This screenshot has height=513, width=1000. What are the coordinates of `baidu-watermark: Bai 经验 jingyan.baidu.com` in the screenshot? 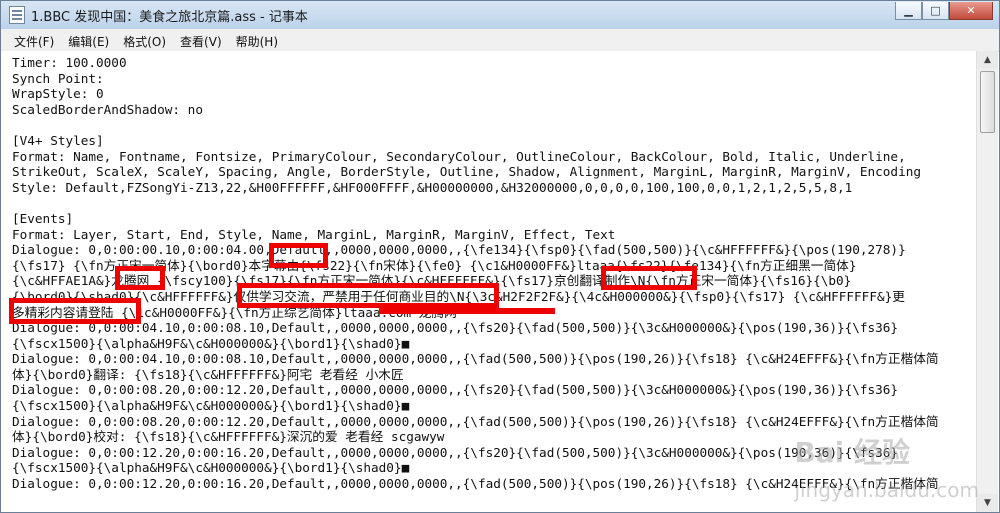 It's located at (886, 467).